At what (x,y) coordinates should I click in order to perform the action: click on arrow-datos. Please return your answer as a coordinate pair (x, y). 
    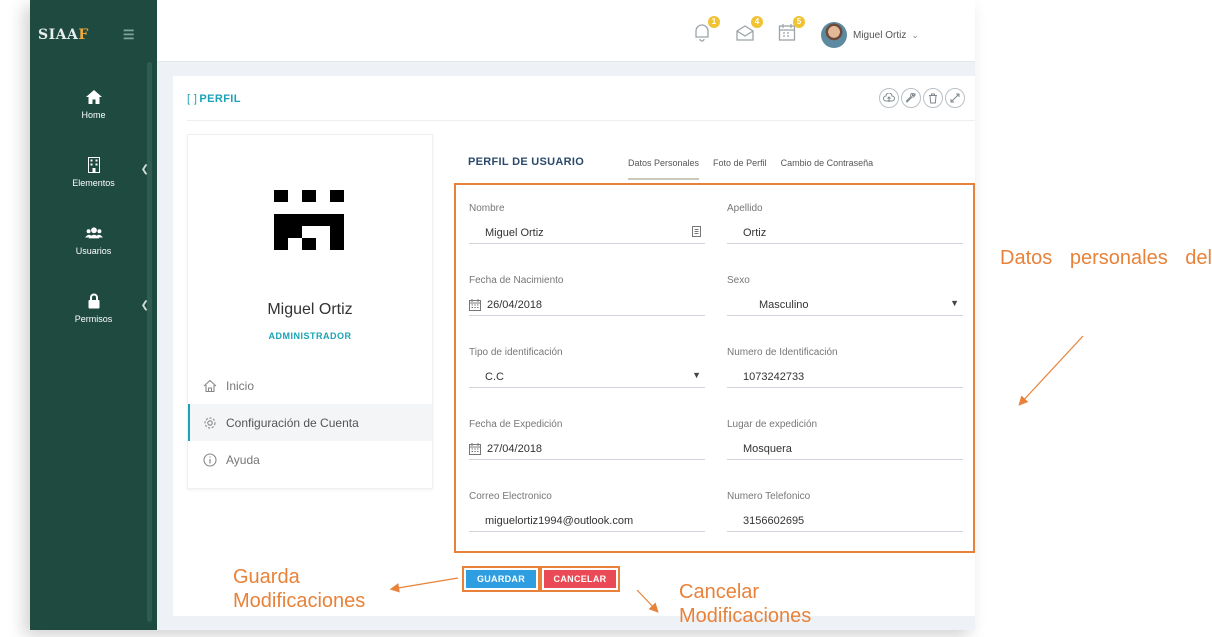
    Looking at the image, I should click on (1051, 370).